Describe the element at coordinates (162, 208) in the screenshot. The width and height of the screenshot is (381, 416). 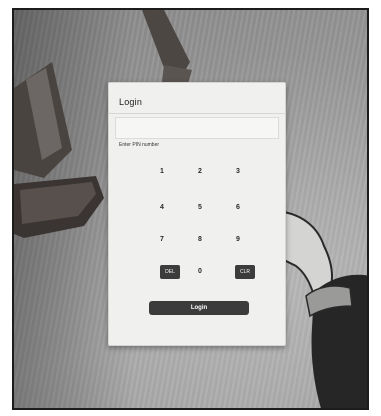
I see `key-4: 4` at that location.